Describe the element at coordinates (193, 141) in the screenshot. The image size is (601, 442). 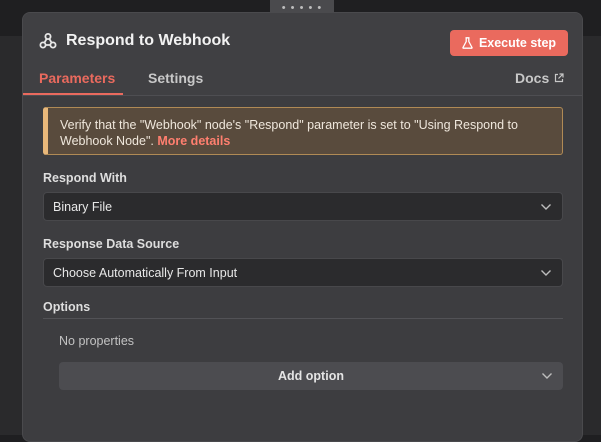
I see `more-details-link: More details` at that location.